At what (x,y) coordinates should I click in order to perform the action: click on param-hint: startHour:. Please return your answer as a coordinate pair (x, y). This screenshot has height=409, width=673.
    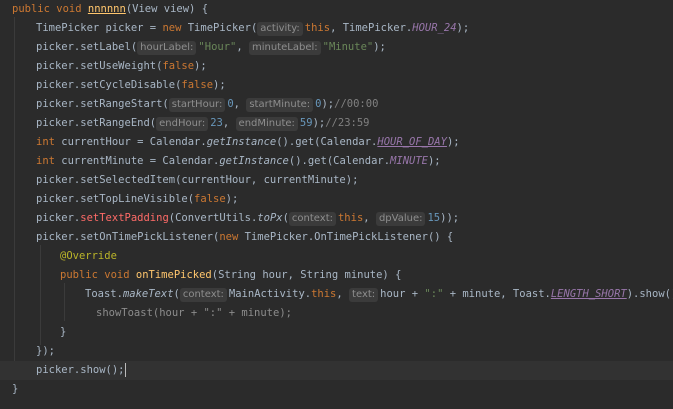
    Looking at the image, I should click on (197, 105).